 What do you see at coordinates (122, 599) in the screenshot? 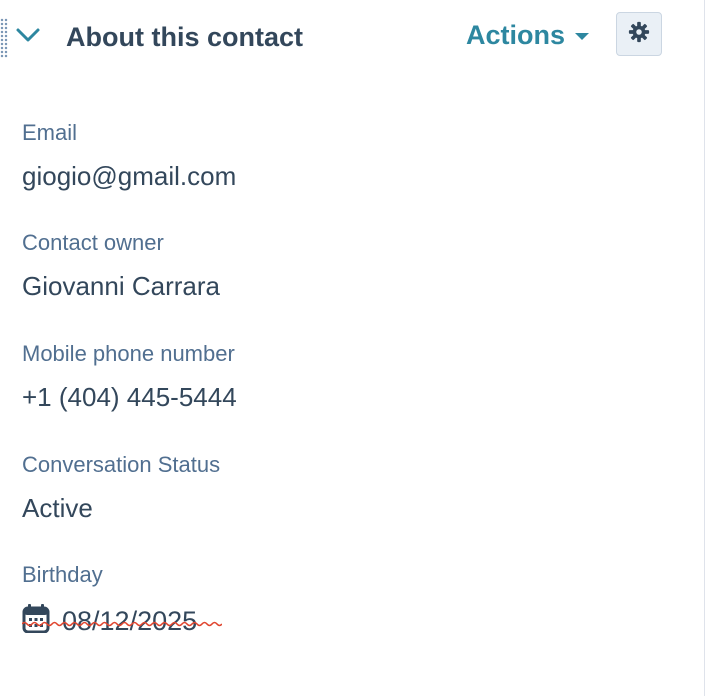
I see `birthday-field-group: Birthday 08/12/2025` at bounding box center [122, 599].